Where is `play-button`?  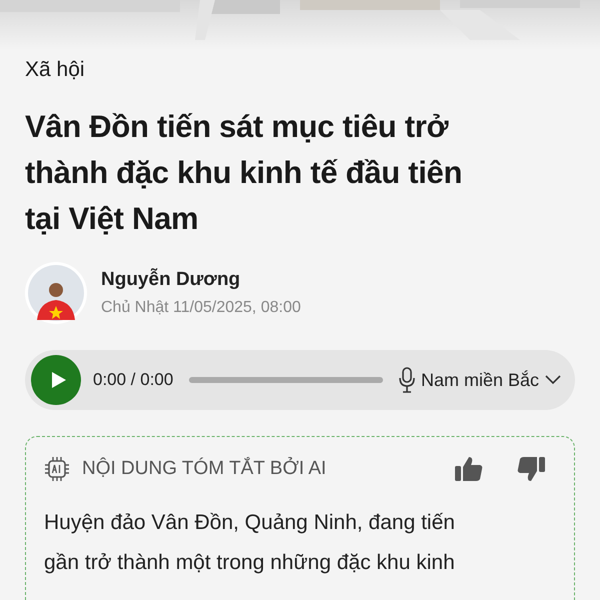
play-button is located at coordinates (56, 380).